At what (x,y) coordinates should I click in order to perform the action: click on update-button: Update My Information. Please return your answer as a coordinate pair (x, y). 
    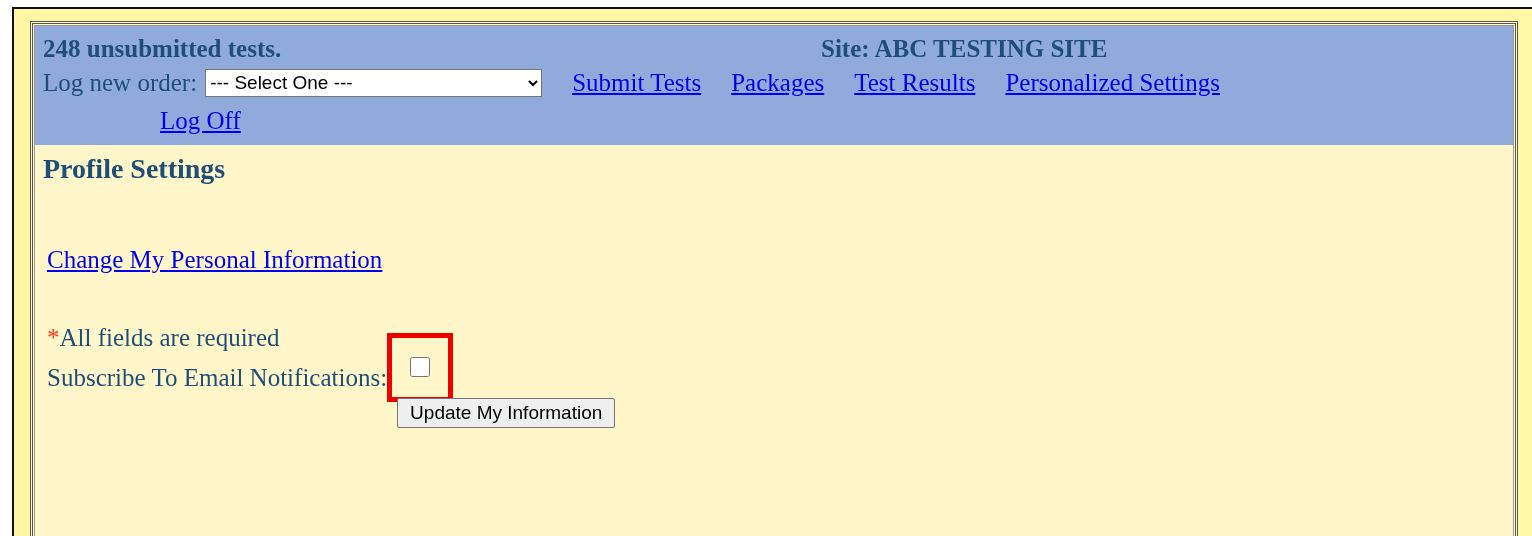
    Looking at the image, I should click on (506, 412).